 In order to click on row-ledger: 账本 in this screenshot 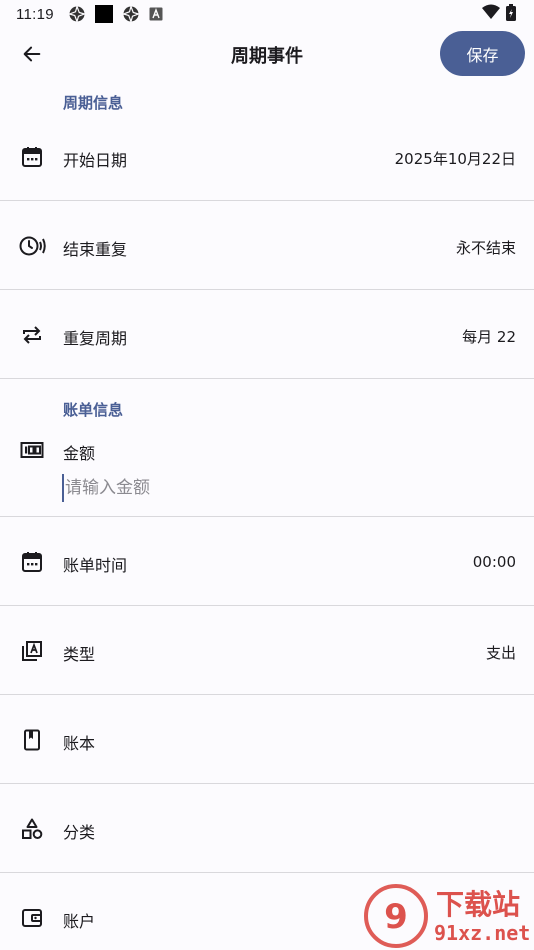, I will do `click(267, 739)`.